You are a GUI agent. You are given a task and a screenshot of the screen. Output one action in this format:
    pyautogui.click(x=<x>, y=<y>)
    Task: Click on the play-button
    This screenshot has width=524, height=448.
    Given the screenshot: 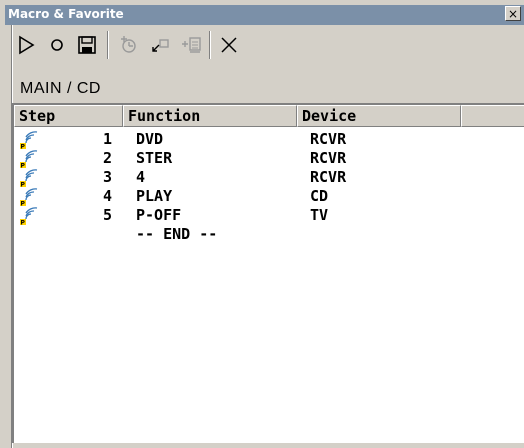 What is the action you would take?
    pyautogui.click(x=26, y=45)
    